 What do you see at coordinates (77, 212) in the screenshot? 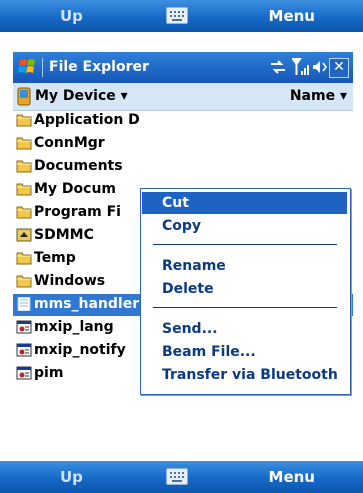
I see `file-name: Program Fi` at bounding box center [77, 212].